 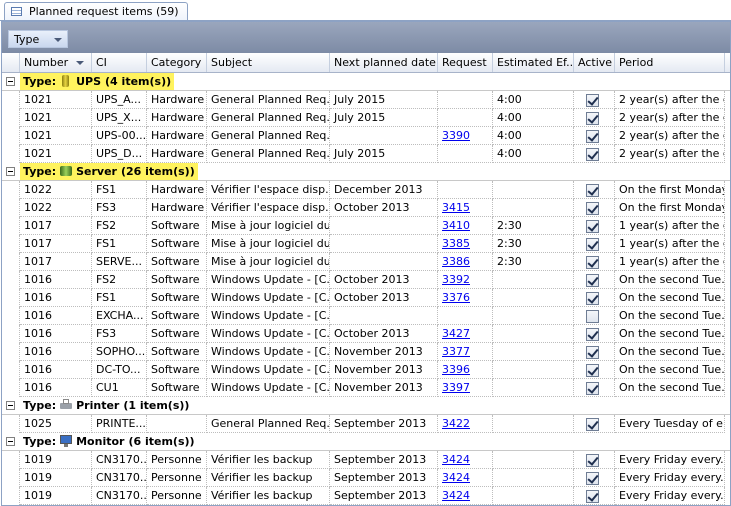 I want to click on request-link: 3396, so click(x=456, y=369).